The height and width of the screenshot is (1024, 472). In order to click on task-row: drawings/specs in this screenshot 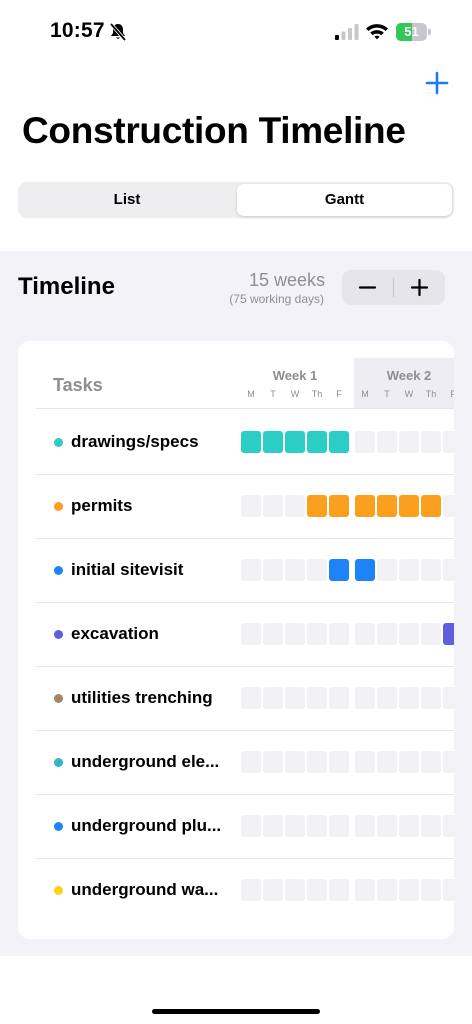, I will do `click(236, 442)`.